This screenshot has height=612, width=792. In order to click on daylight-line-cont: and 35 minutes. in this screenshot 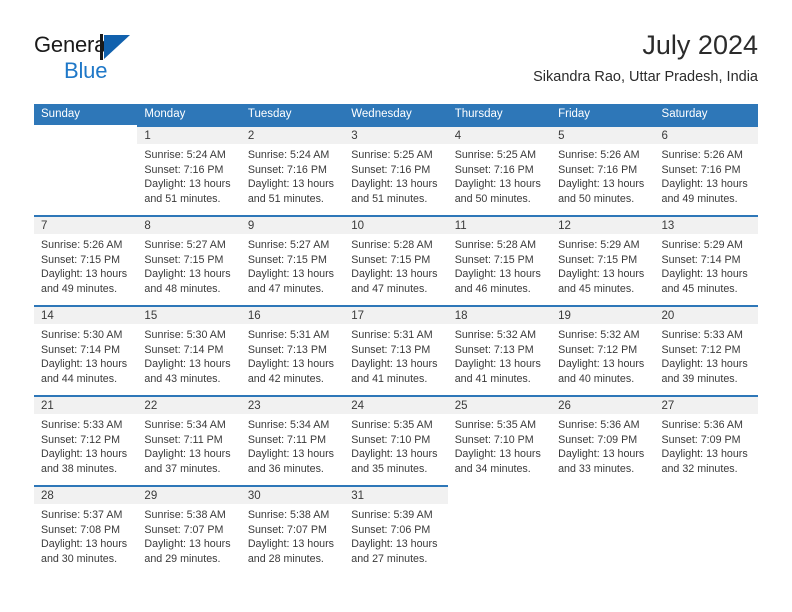, I will do `click(389, 468)`.